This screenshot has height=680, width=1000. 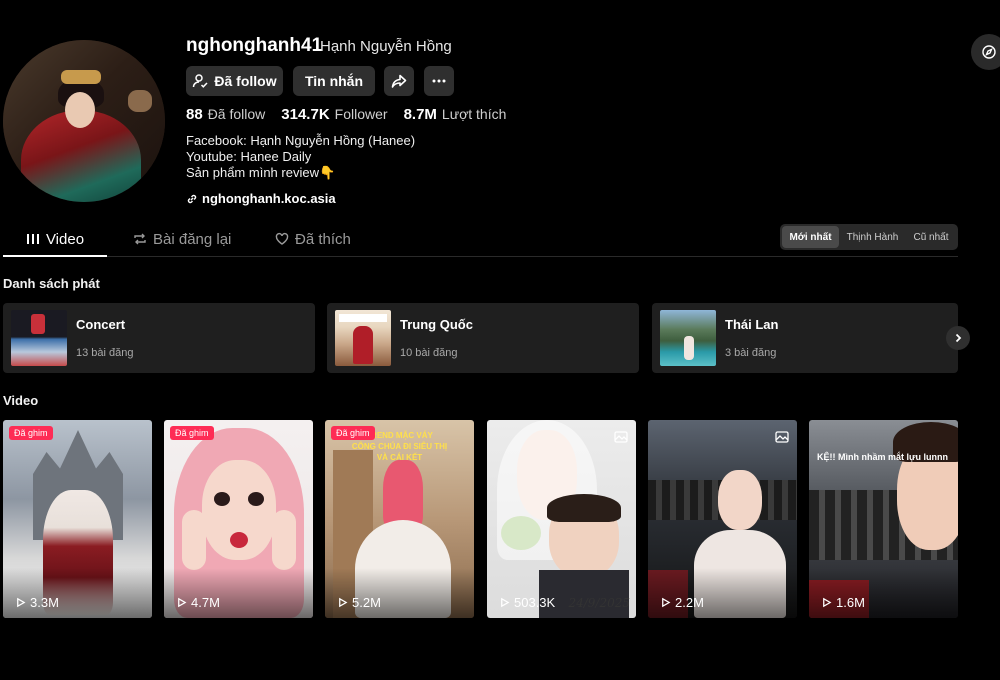 I want to click on nickname: Hạnh Nguyễn Hồng, so click(x=386, y=46).